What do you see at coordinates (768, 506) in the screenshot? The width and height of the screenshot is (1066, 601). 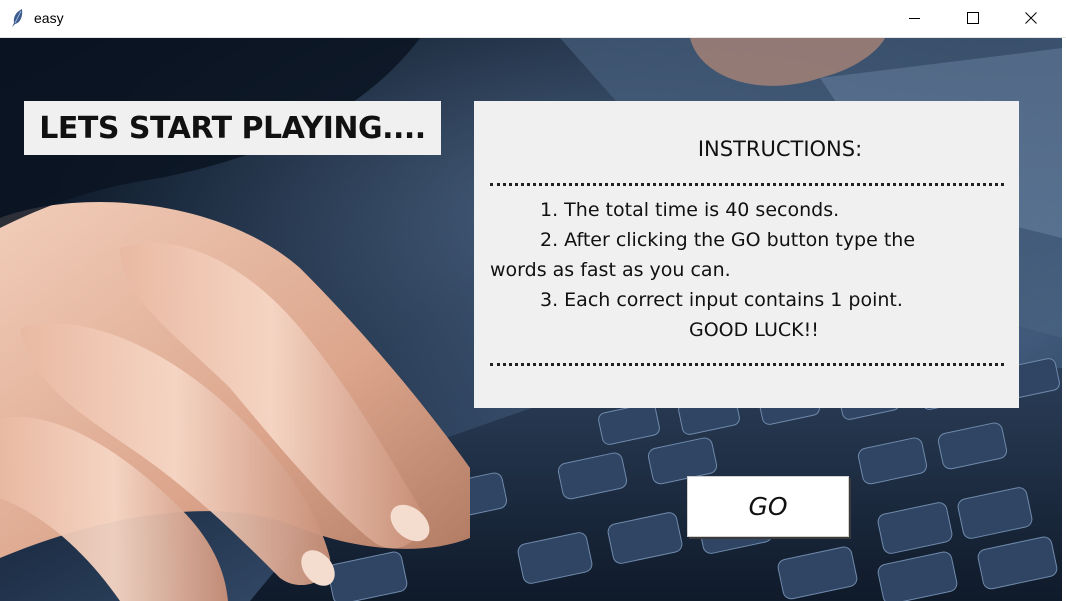 I see `go-button: GO` at bounding box center [768, 506].